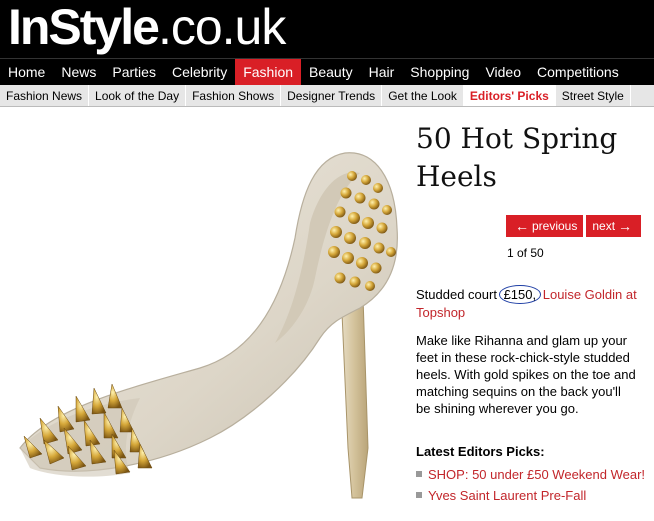 The image size is (654, 521). Describe the element at coordinates (509, 95) in the screenshot. I see `subnav-item-editors-picks: Editors' Picks` at that location.